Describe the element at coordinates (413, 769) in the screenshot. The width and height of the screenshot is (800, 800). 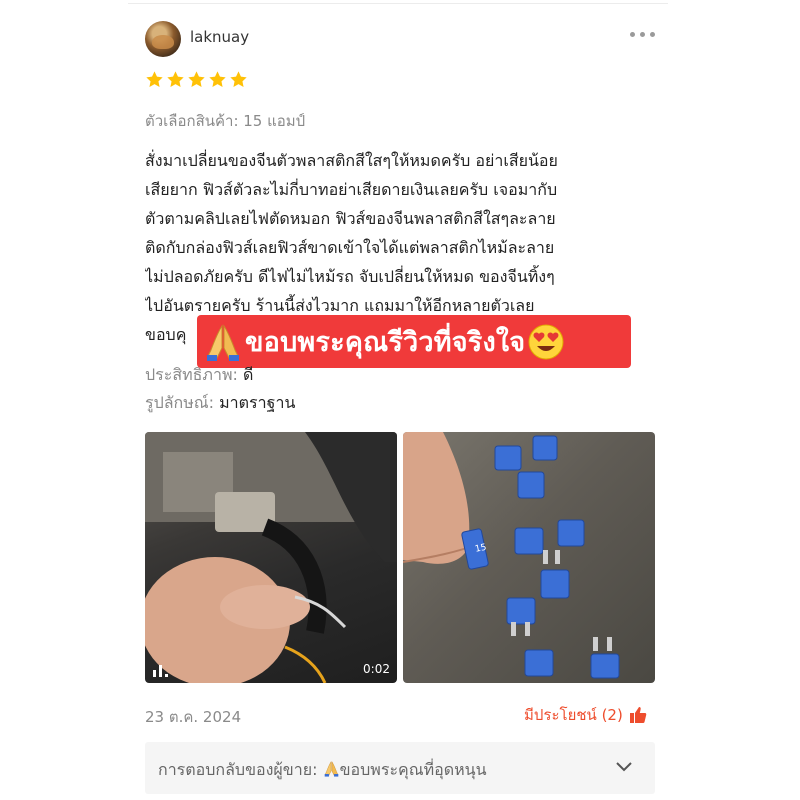
I see `seller-reply-message: ขอบพระคุณที่อุดหนุน` at that location.